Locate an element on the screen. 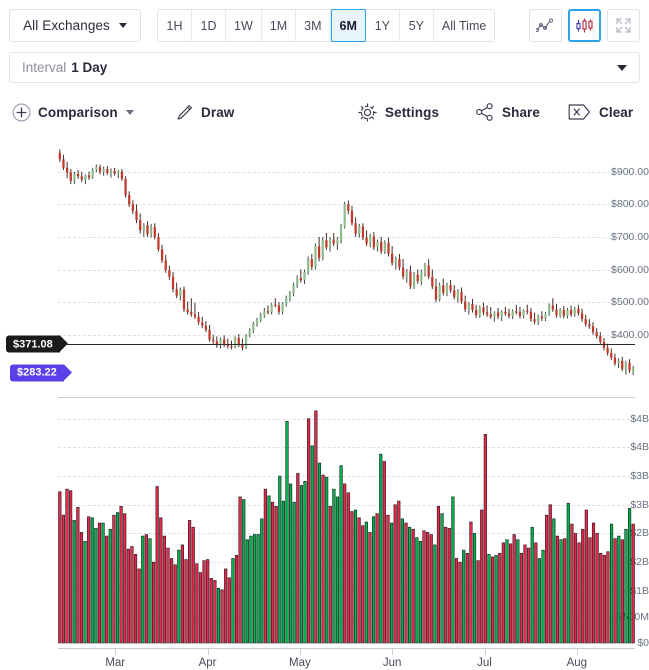 The height and width of the screenshot is (670, 649). chart-view-button-group is located at coordinates (584, 25).